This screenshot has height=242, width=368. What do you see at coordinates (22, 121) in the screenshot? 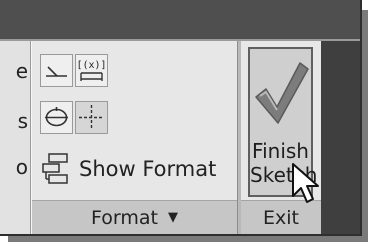
I see `previous-panel-label: s` at bounding box center [22, 121].